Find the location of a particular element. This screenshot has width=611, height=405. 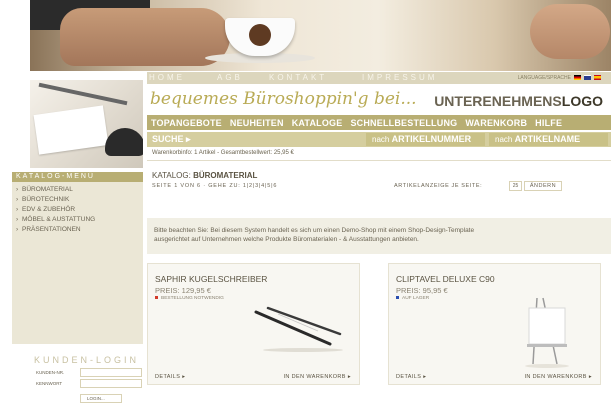

language-label: LANGUAGE/SPRACHE is located at coordinates (544, 78).